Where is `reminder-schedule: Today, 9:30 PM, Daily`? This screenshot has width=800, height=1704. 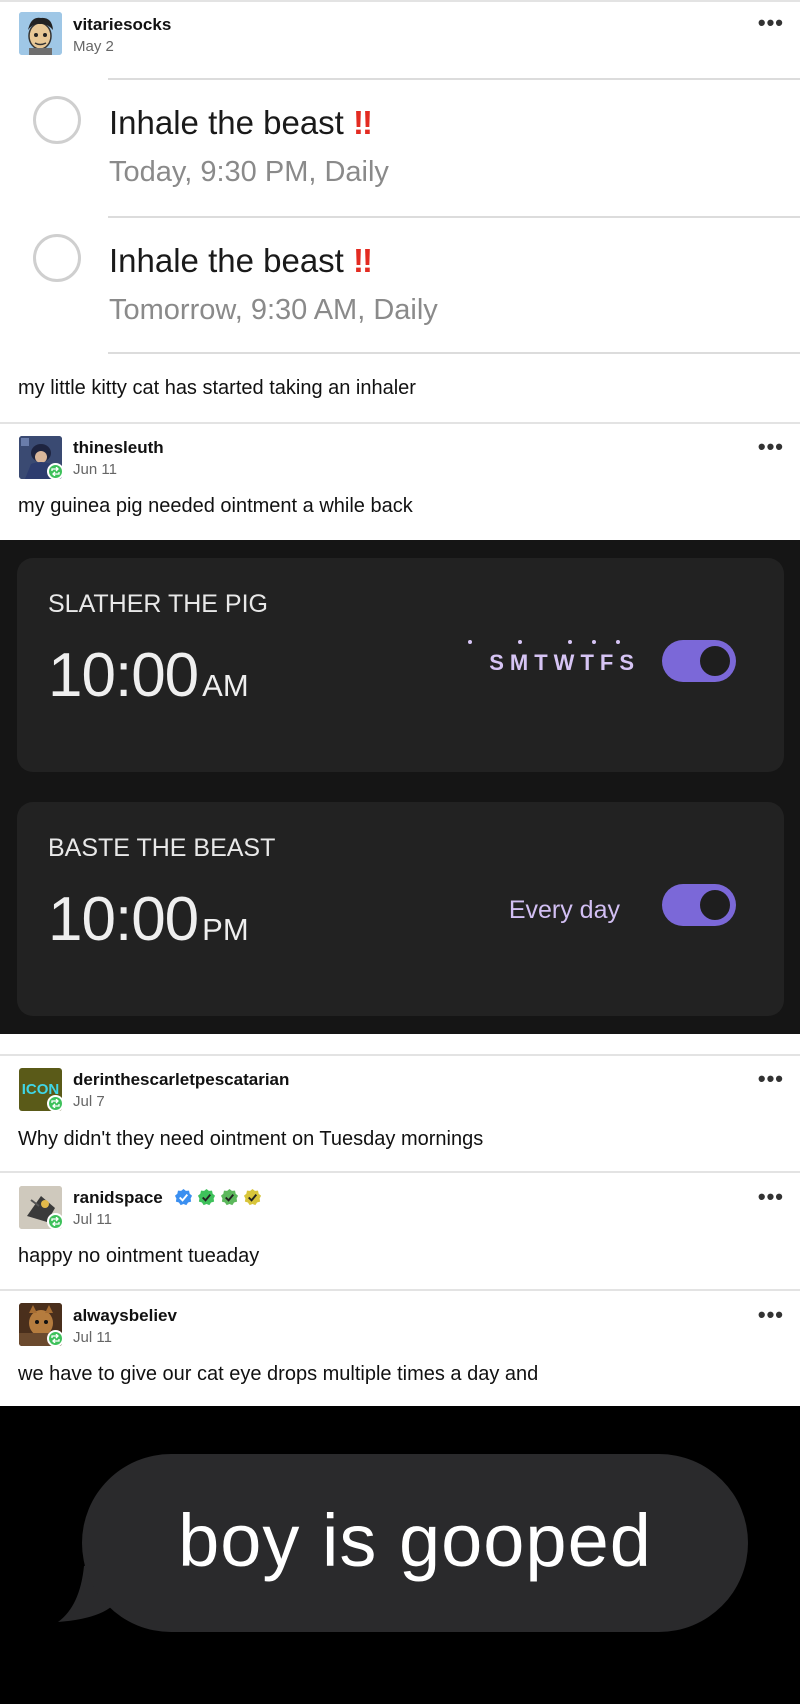 reminder-schedule: Today, 9:30 PM, Daily is located at coordinates (249, 172).